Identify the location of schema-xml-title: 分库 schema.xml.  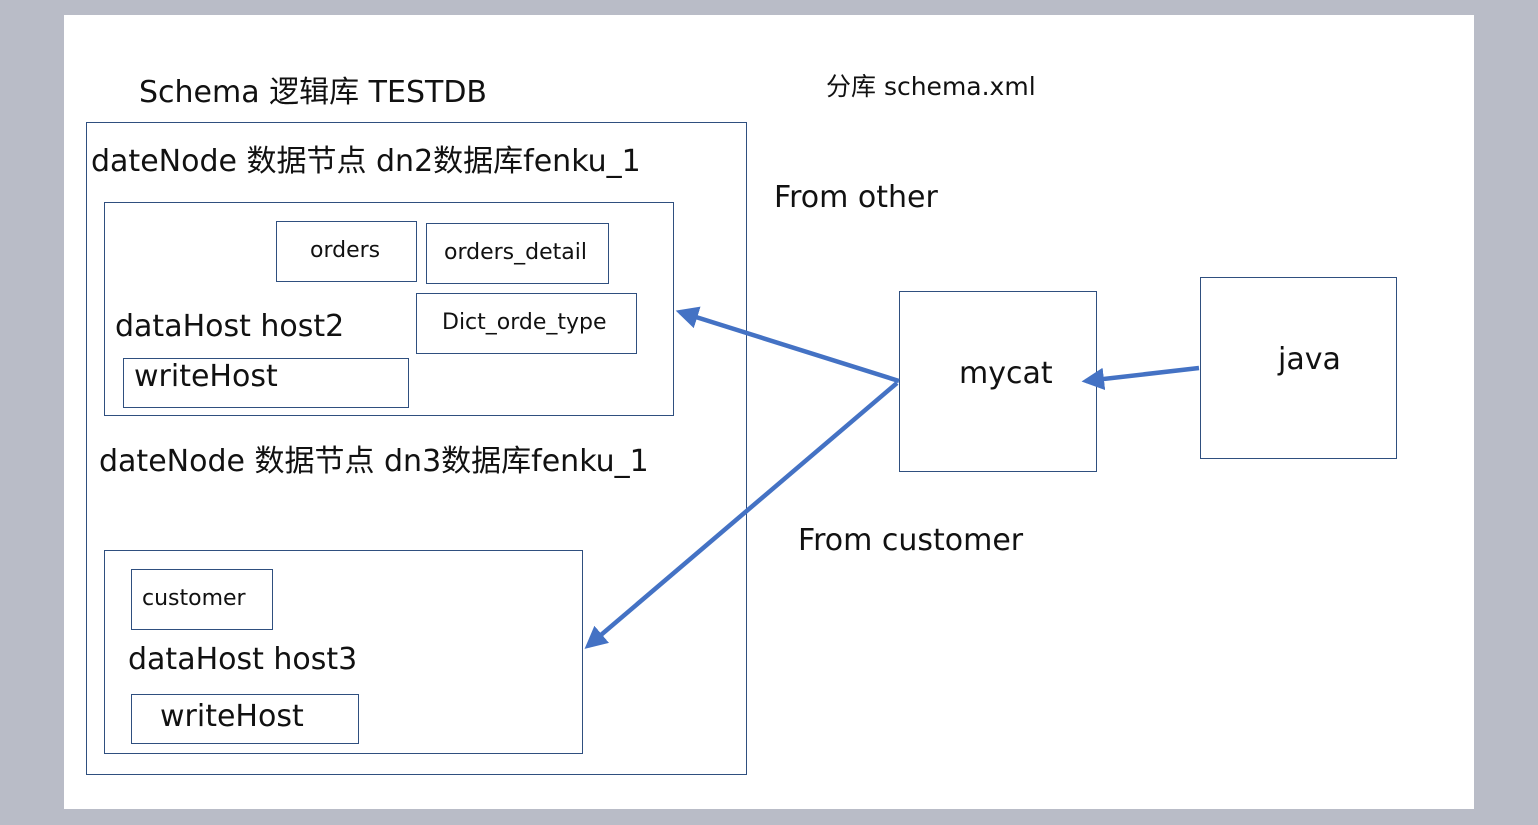
(931, 86).